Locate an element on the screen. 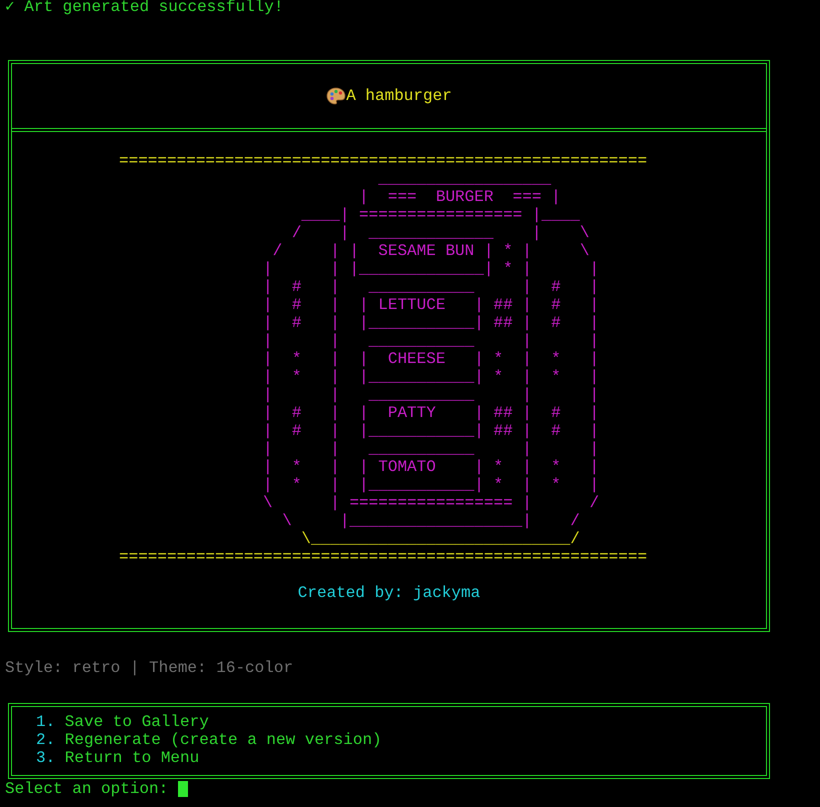 This screenshot has width=820, height=807. credit-text: Created by: jackyma is located at coordinates (389, 593).